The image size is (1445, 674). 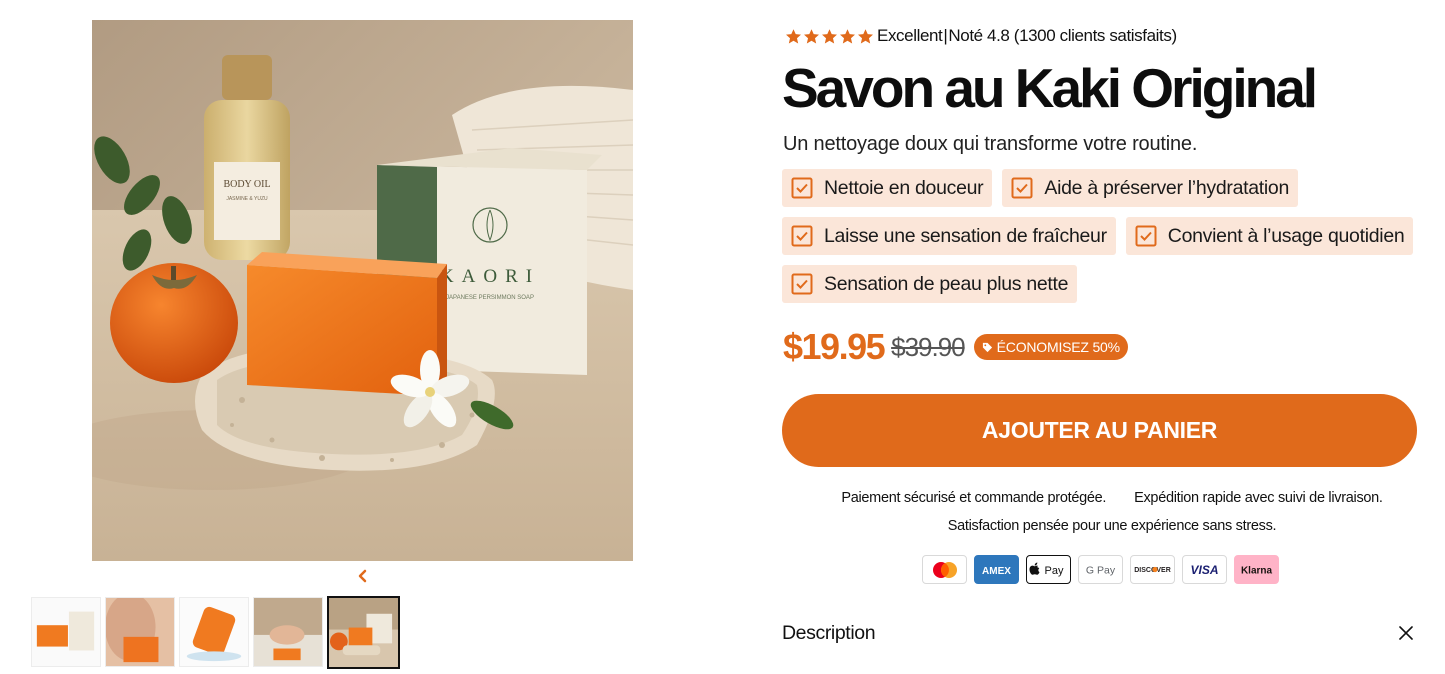 I want to click on benefit-chip: Nettoie en douceur, so click(x=887, y=188).